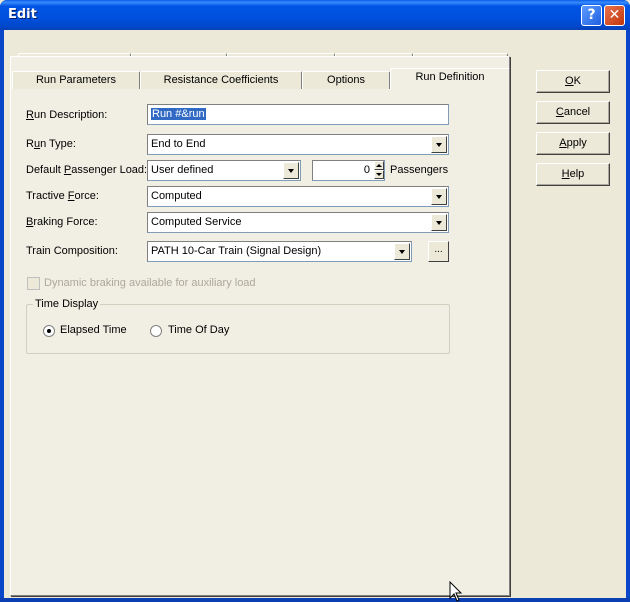  Describe the element at coordinates (419, 170) in the screenshot. I see `passengers-unit-label: Passengers` at that location.